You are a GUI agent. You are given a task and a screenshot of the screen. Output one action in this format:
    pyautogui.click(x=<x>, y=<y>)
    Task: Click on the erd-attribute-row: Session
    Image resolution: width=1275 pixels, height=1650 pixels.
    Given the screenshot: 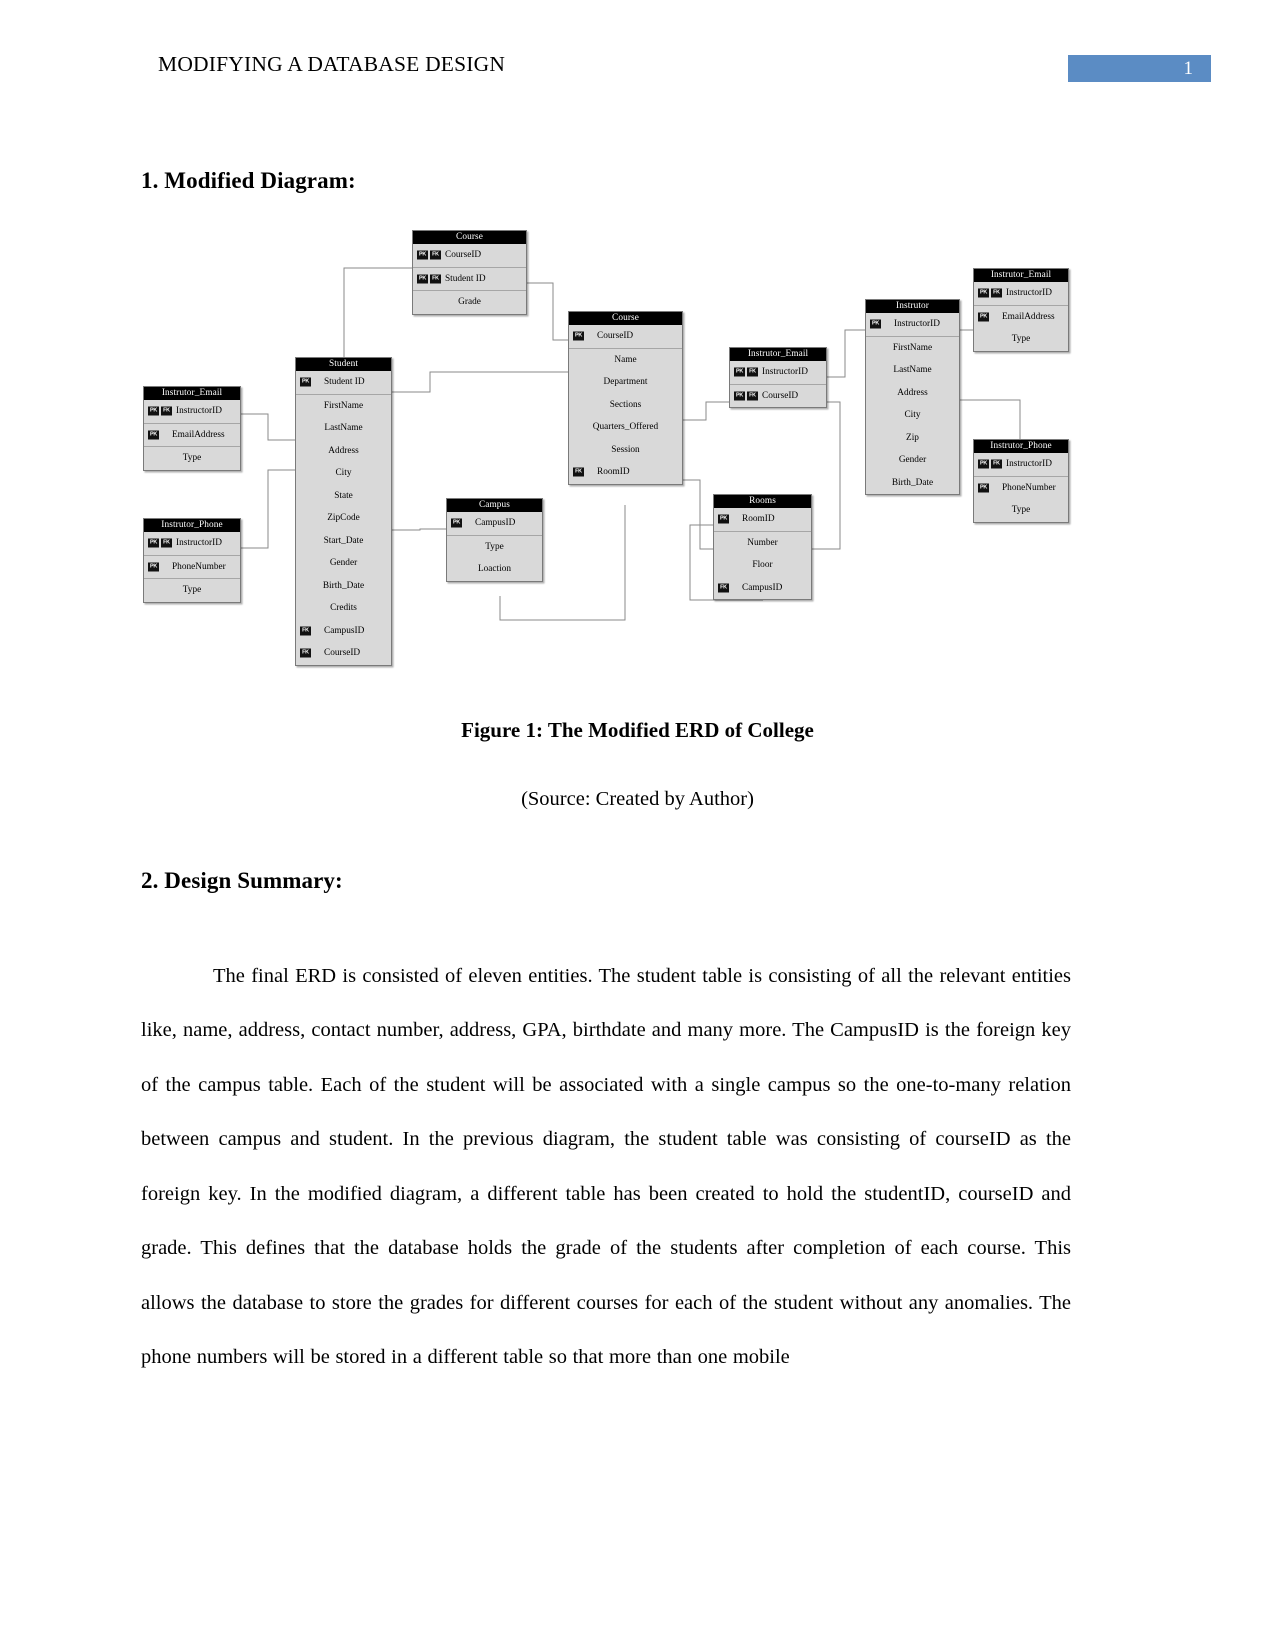 What is the action you would take?
    pyautogui.click(x=625, y=450)
    